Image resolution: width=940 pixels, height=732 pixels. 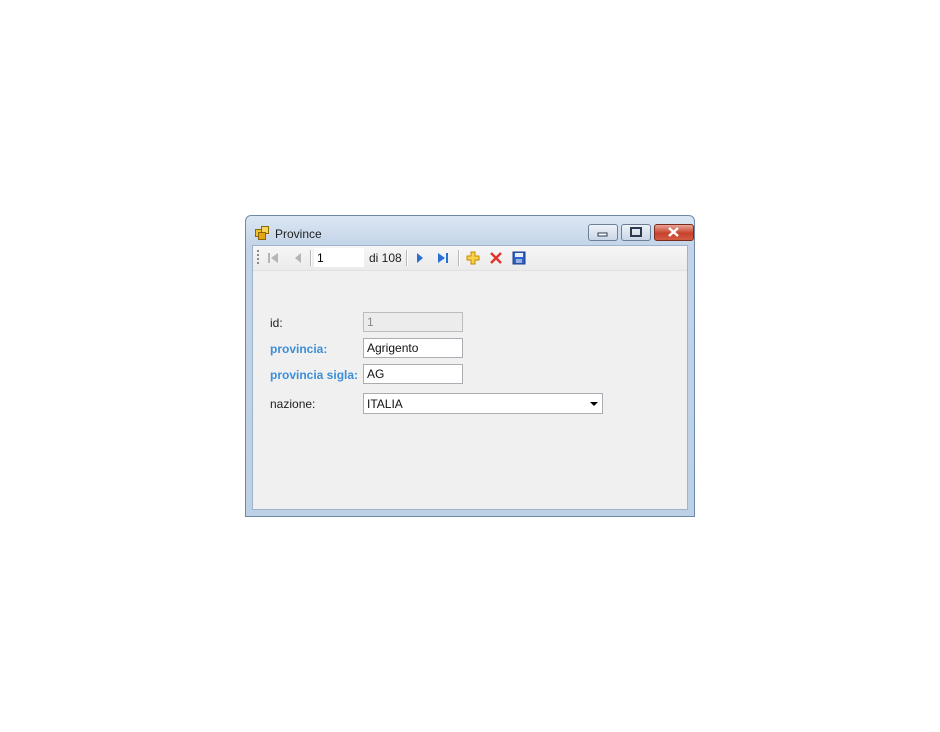 I want to click on minimize-icon, so click(x=602, y=234).